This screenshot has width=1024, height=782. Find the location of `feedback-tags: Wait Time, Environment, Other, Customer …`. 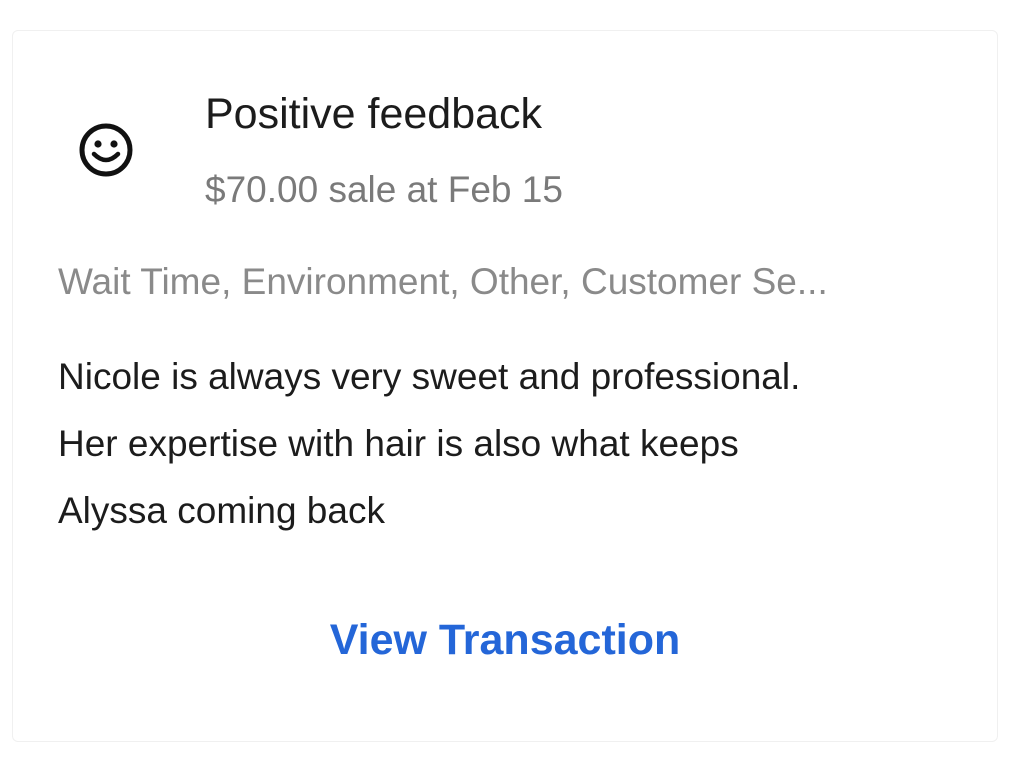

feedback-tags: Wait Time, Environment, Other, Customer … is located at coordinates (443, 281).